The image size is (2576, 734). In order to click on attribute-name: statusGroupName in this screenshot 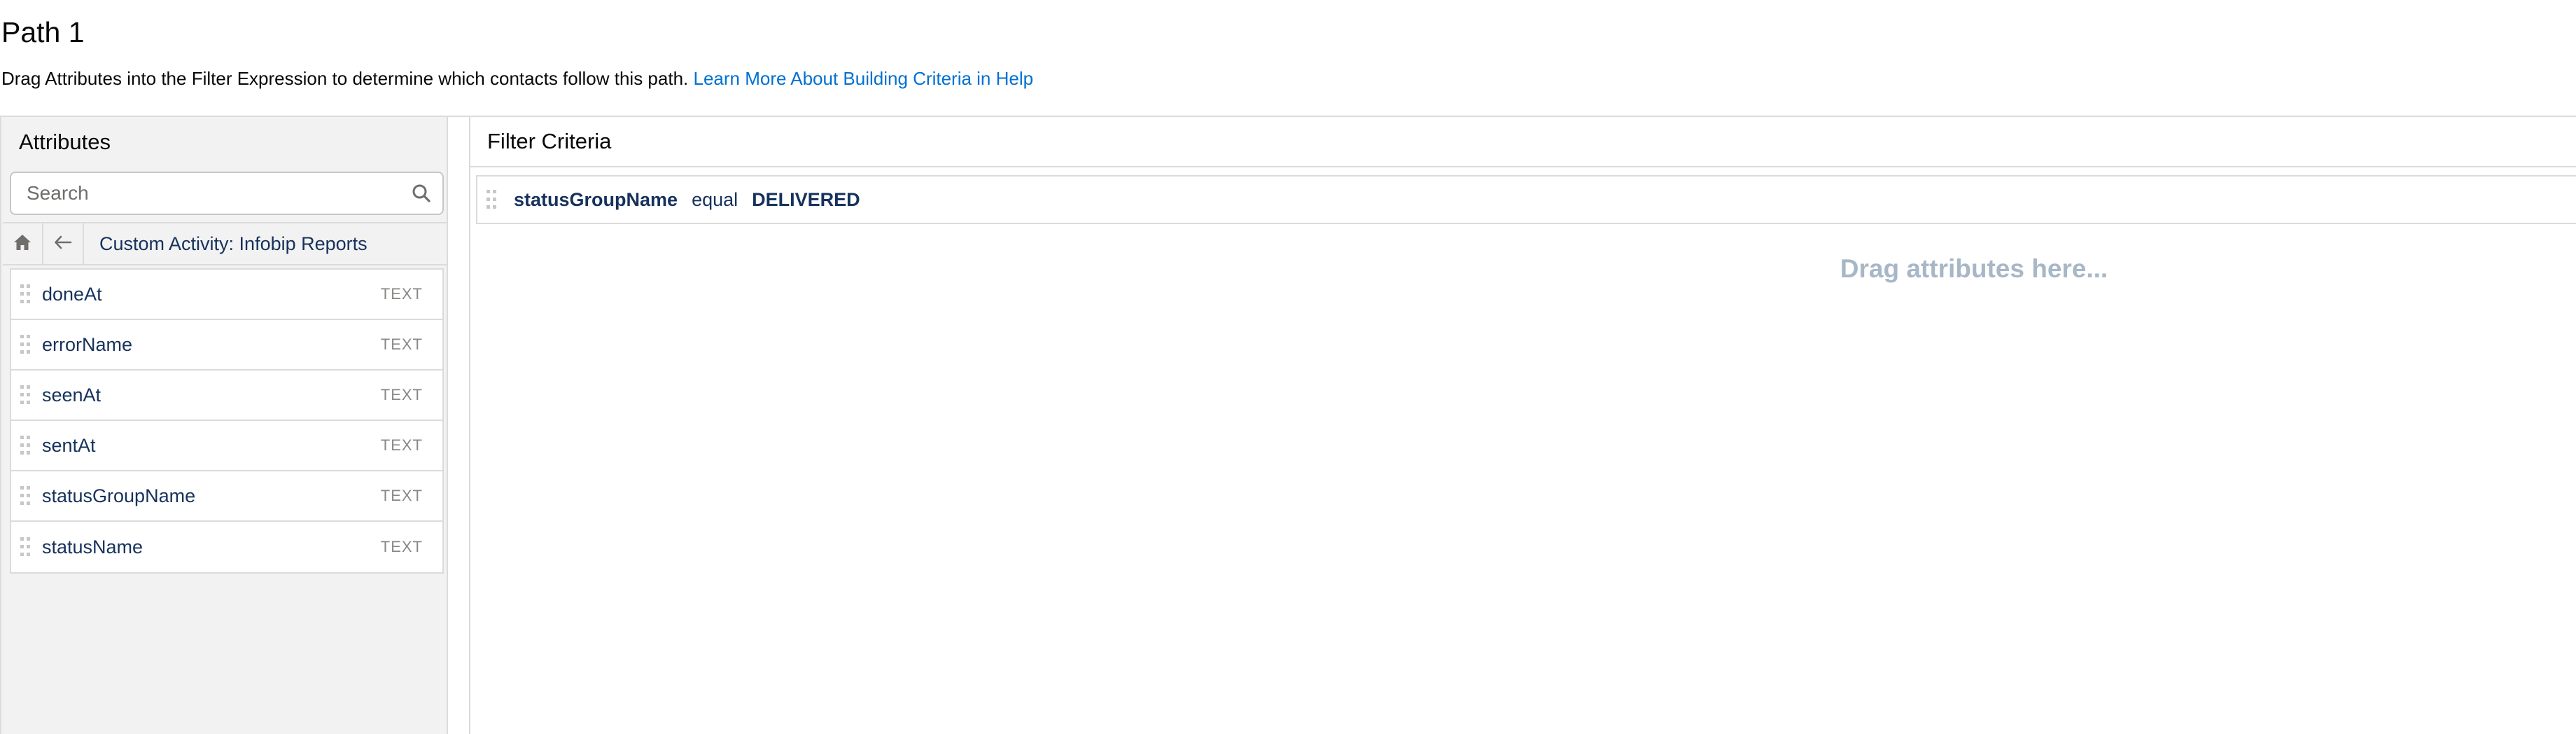, I will do `click(119, 495)`.